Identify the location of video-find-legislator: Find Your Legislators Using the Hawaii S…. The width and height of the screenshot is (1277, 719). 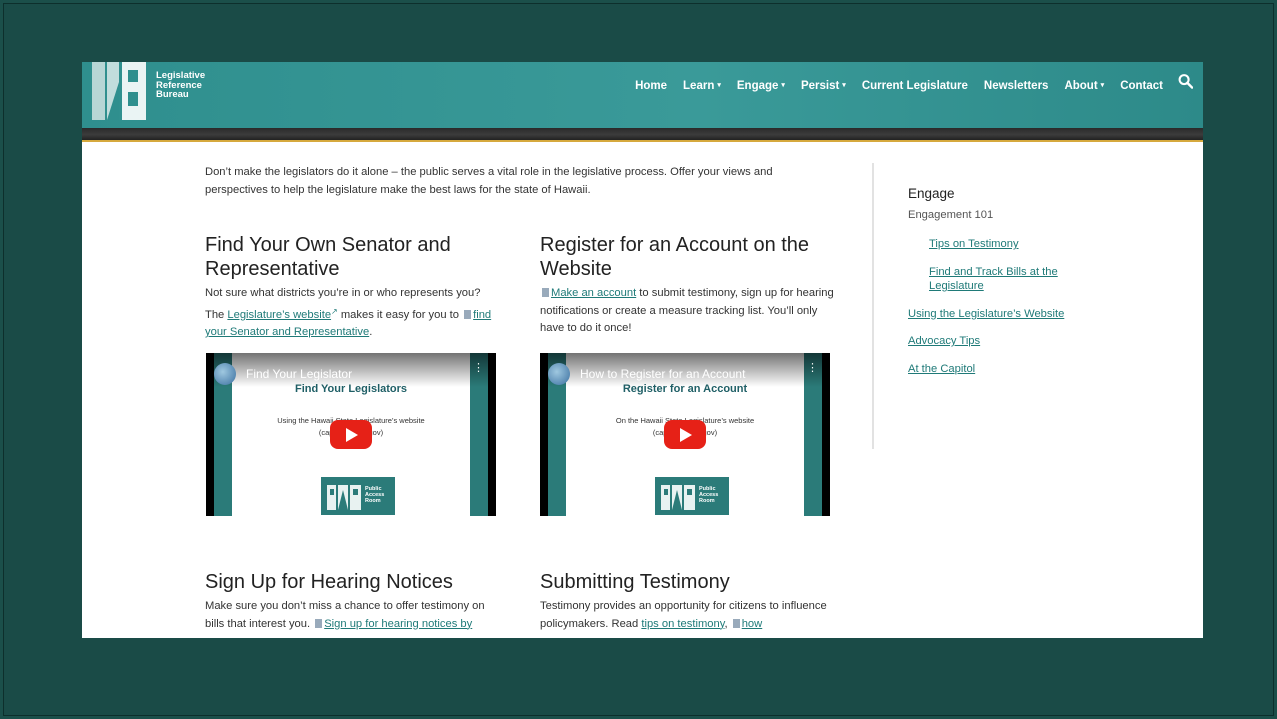
(351, 434).